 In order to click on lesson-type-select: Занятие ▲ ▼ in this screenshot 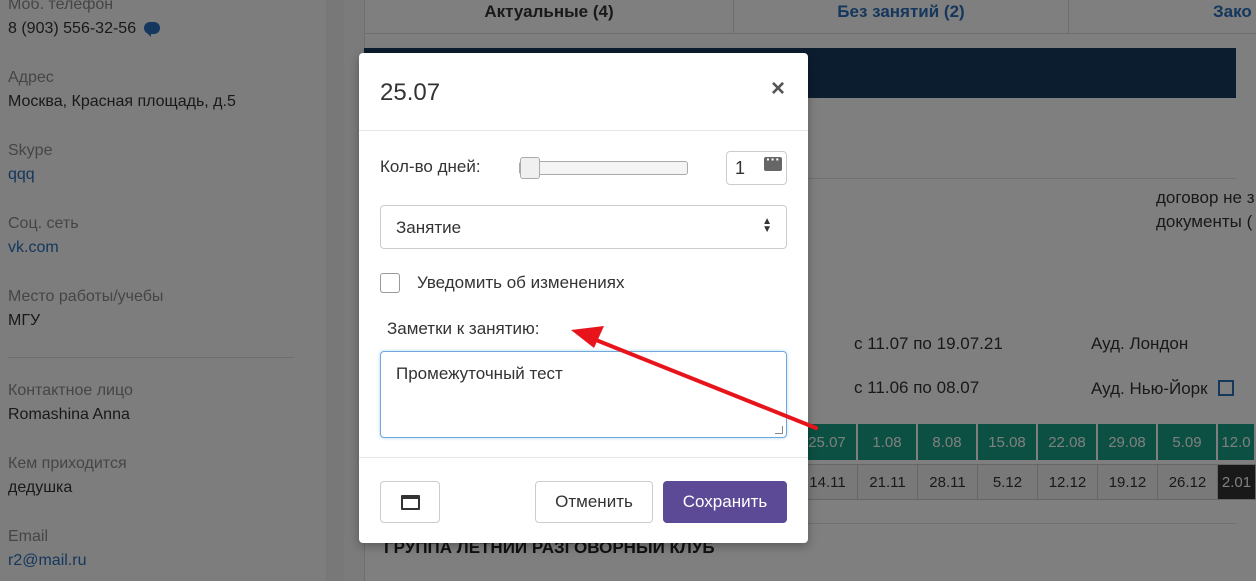, I will do `click(583, 227)`.